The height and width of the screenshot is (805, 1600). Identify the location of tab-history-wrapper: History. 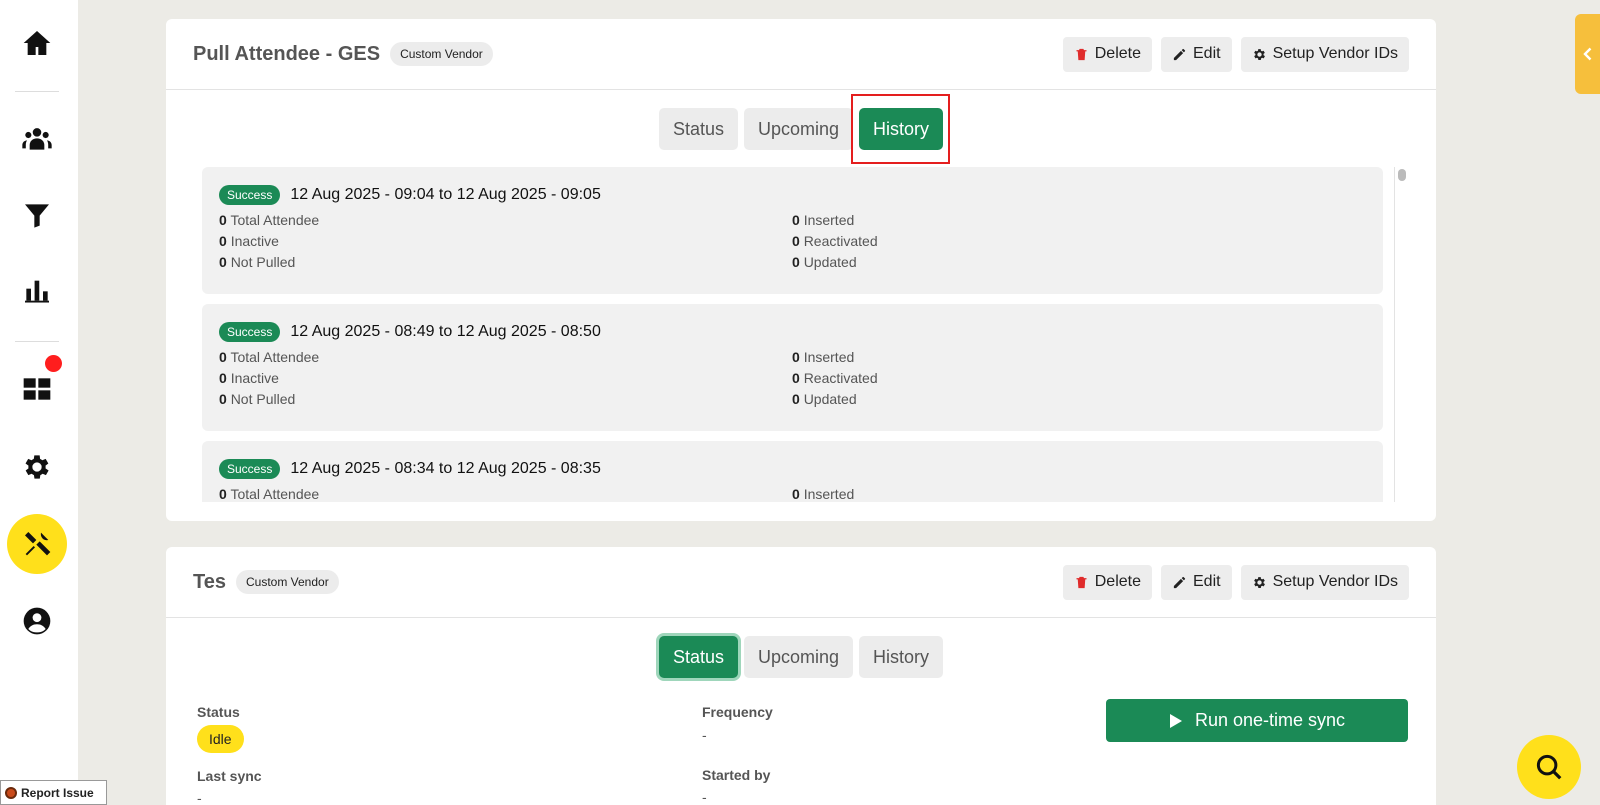
(901, 129).